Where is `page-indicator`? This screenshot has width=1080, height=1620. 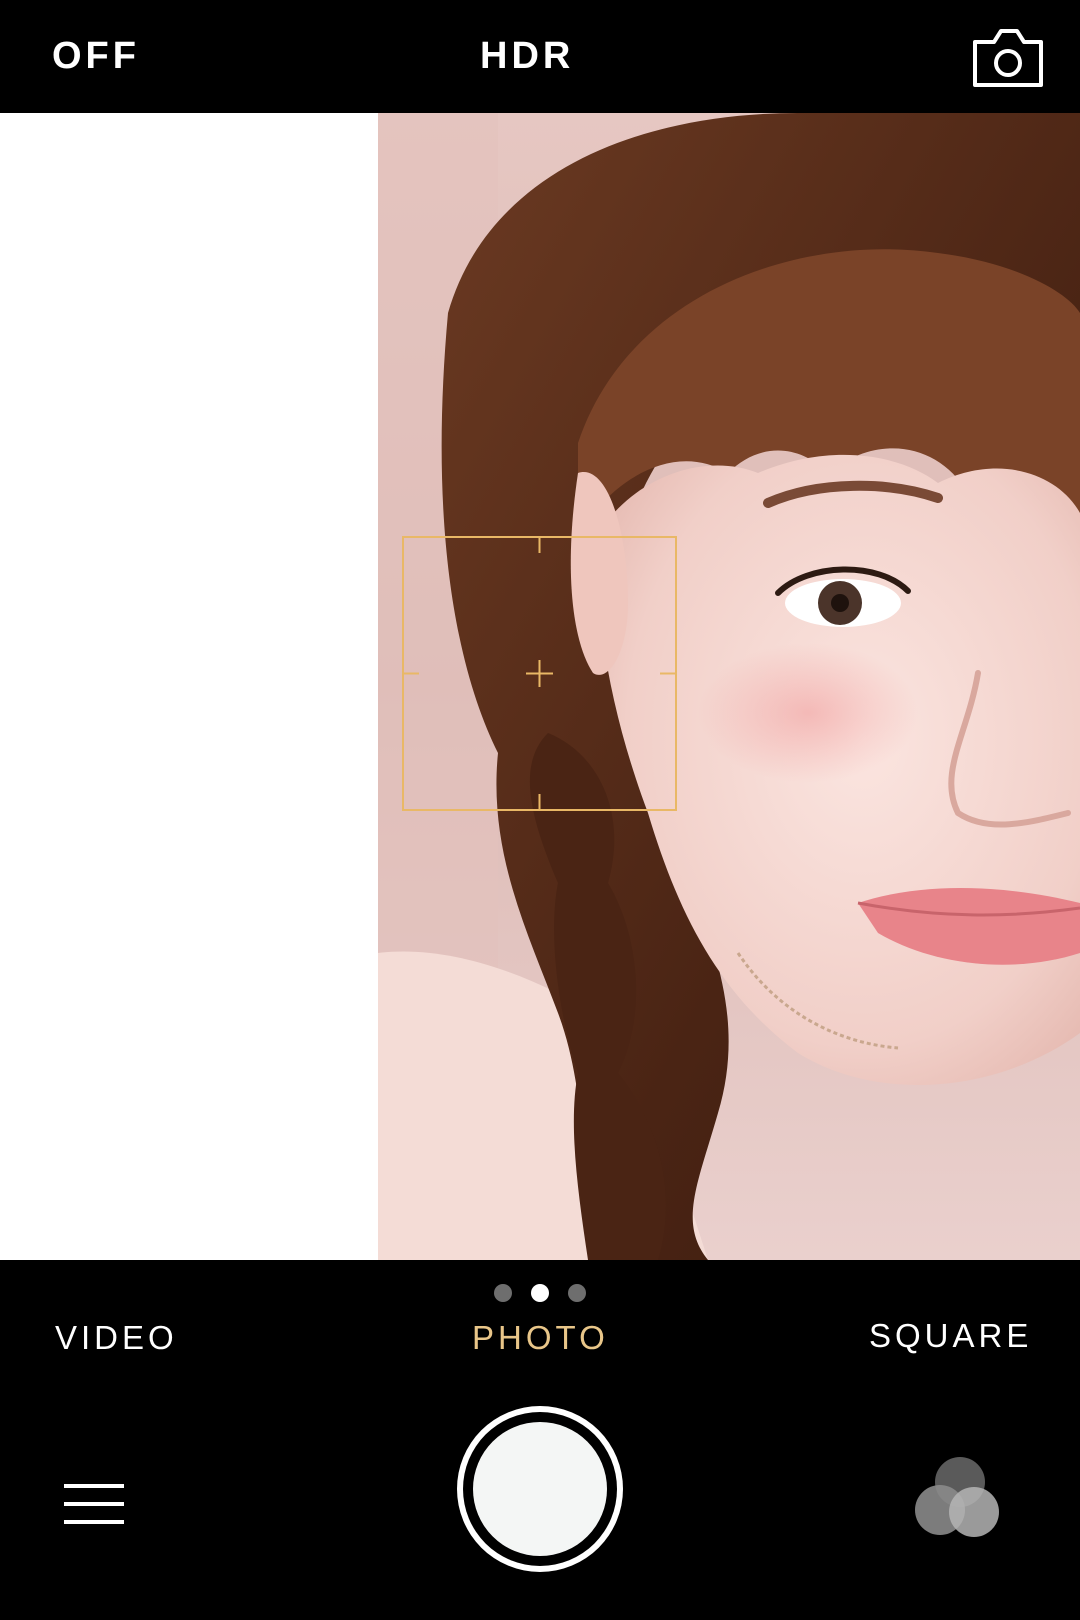
page-indicator is located at coordinates (542, 1294).